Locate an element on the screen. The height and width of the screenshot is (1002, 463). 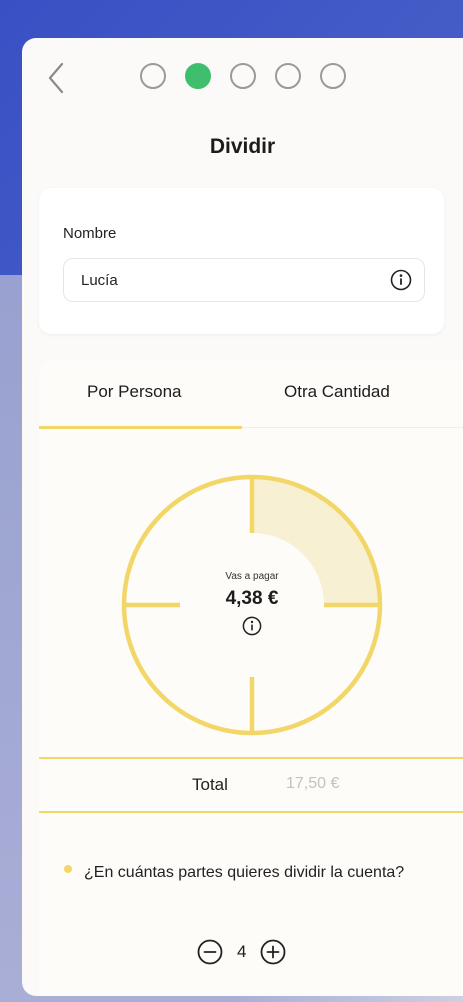
total-label: Total is located at coordinates (210, 784).